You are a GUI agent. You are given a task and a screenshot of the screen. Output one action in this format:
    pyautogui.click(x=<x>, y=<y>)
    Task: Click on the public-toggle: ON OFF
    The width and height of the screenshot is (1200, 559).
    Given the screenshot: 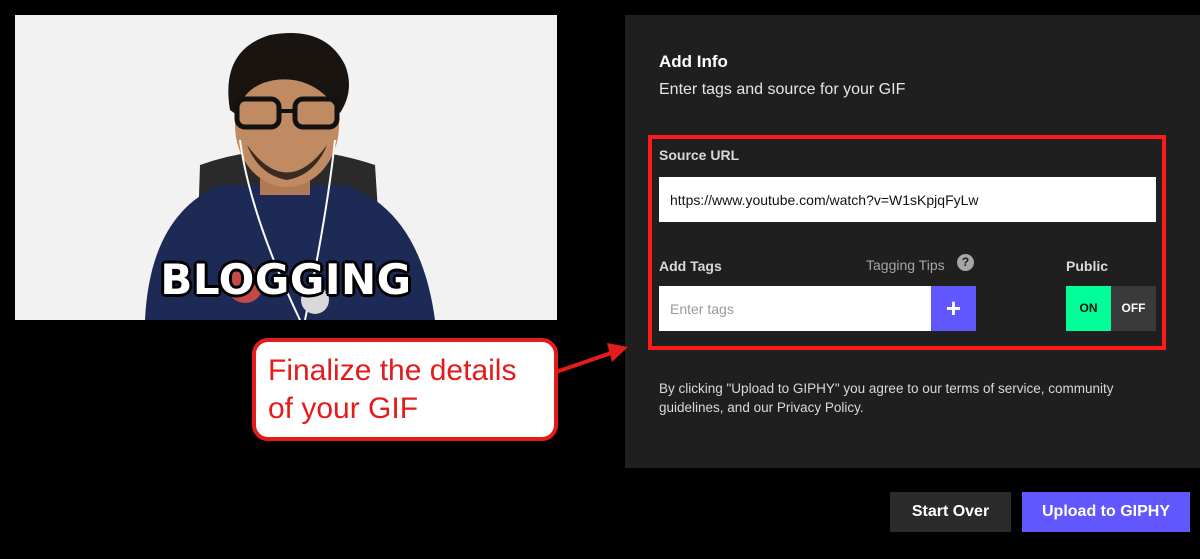 What is the action you would take?
    pyautogui.click(x=1111, y=308)
    